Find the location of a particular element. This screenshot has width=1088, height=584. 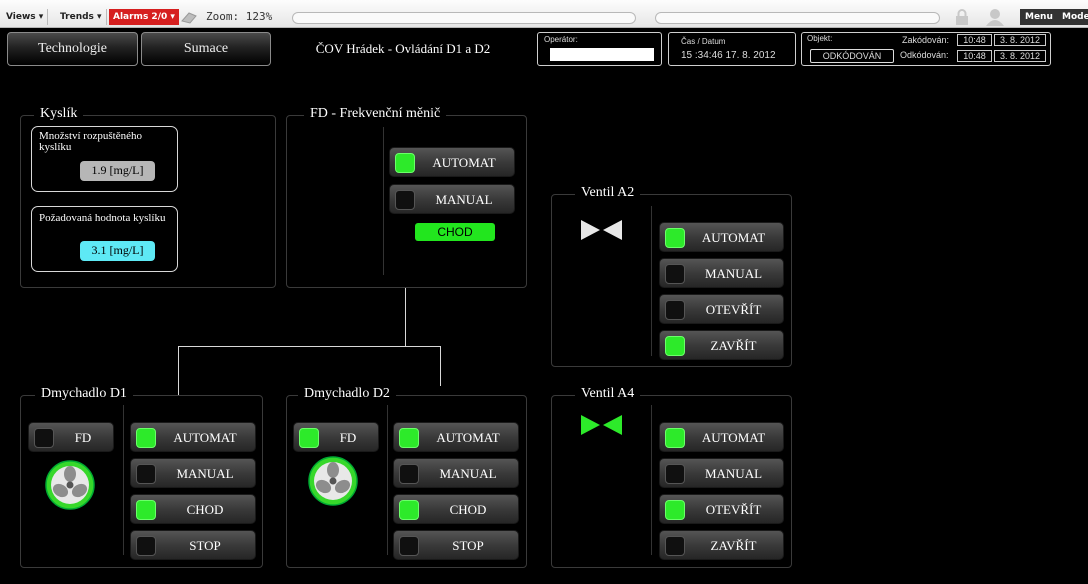

d1-stop-label: STOP is located at coordinates (205, 545).